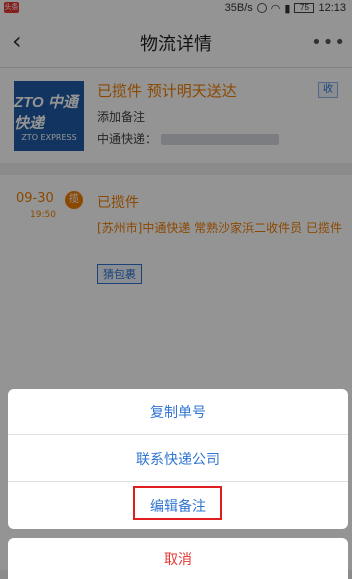 The height and width of the screenshot is (579, 352). What do you see at coordinates (178, 459) in the screenshot?
I see `contact-courier-button: 联系快递公司` at bounding box center [178, 459].